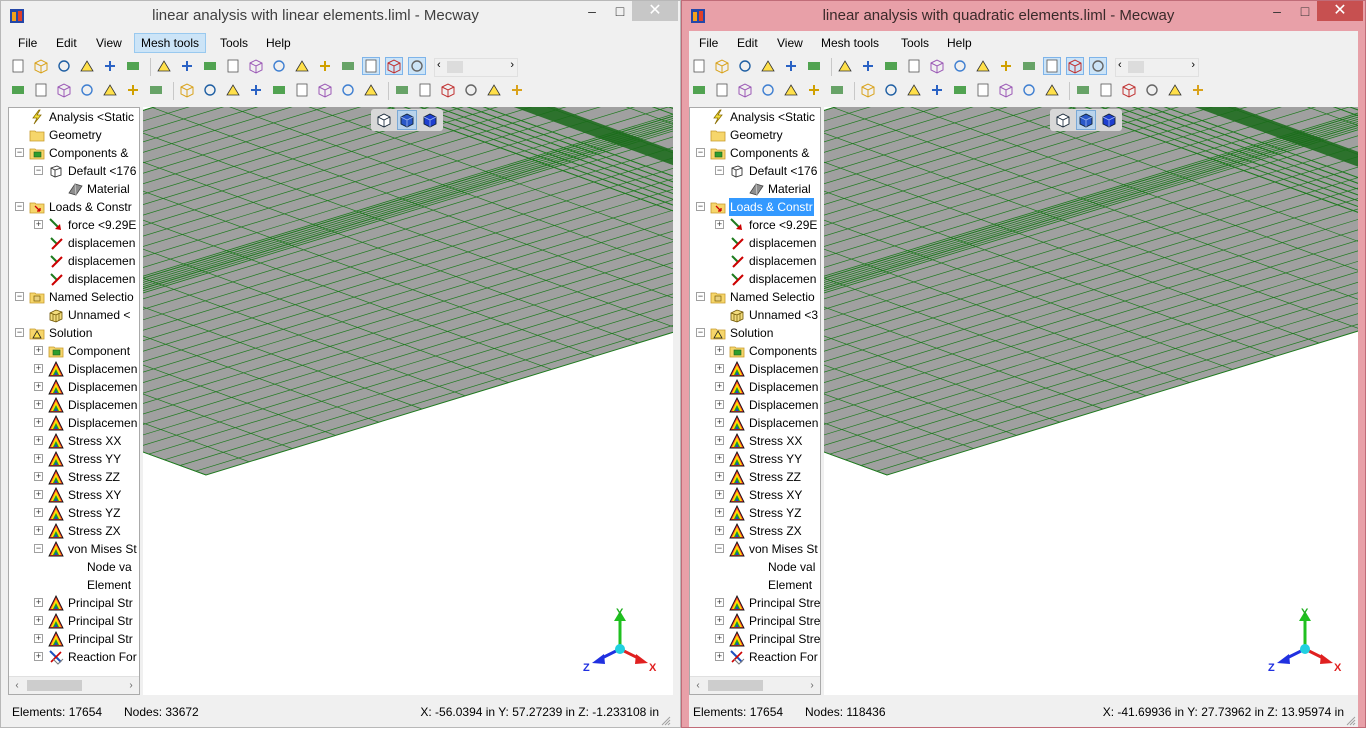  I want to click on tree-node-label: Stress XY, so click(775, 495).